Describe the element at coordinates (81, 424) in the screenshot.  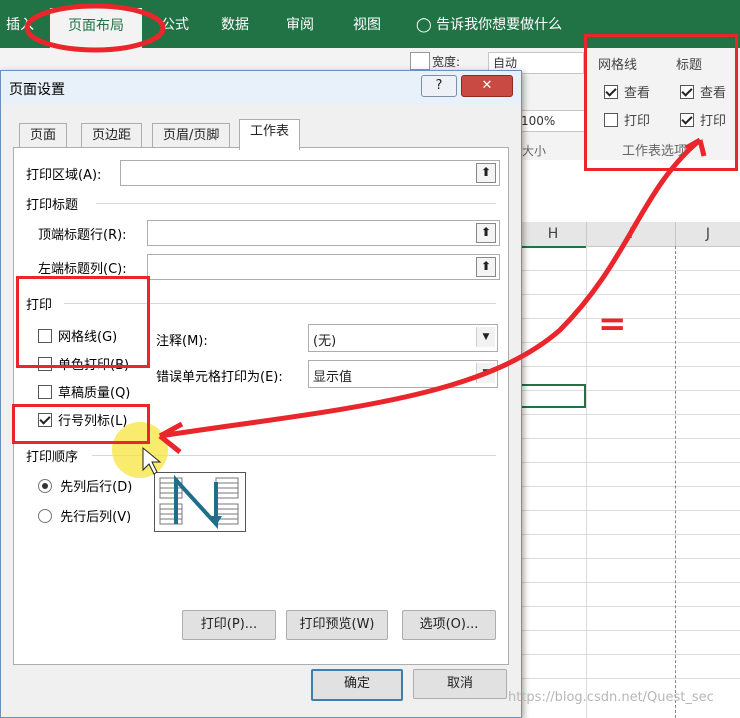
I see `annotation-box-headings` at that location.